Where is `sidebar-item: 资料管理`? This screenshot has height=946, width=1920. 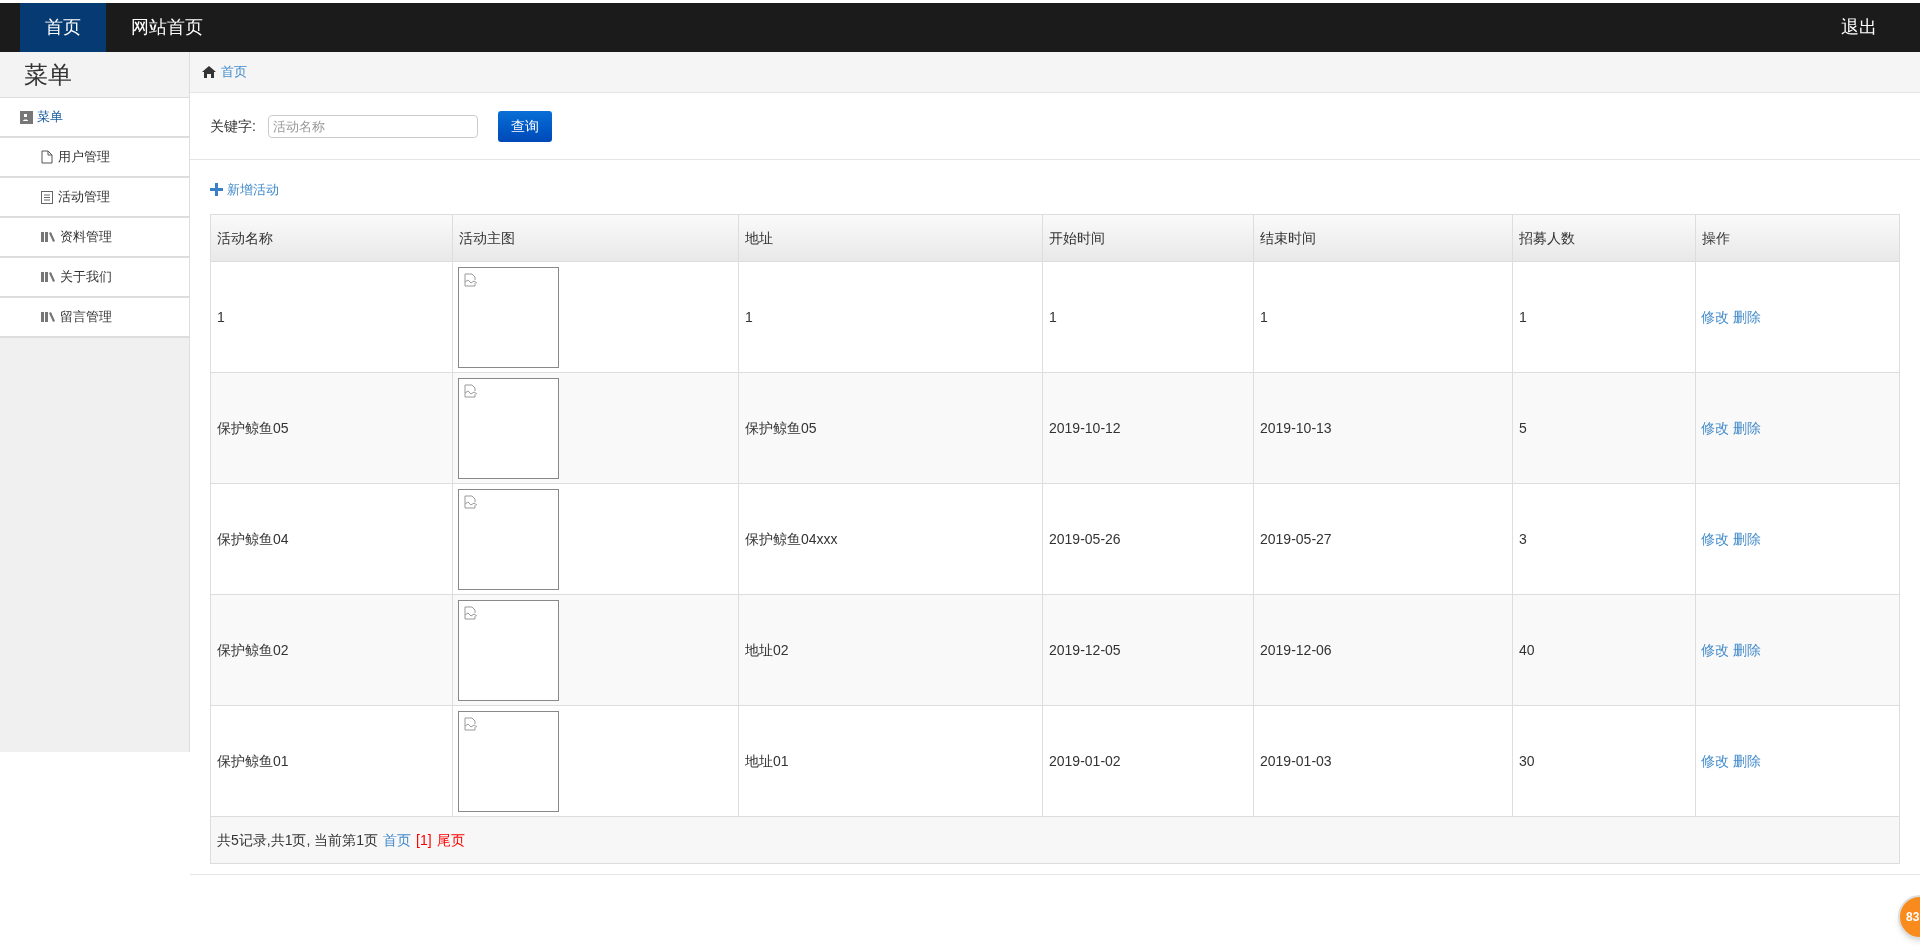
sidebar-item: 资料管理 is located at coordinates (94, 238).